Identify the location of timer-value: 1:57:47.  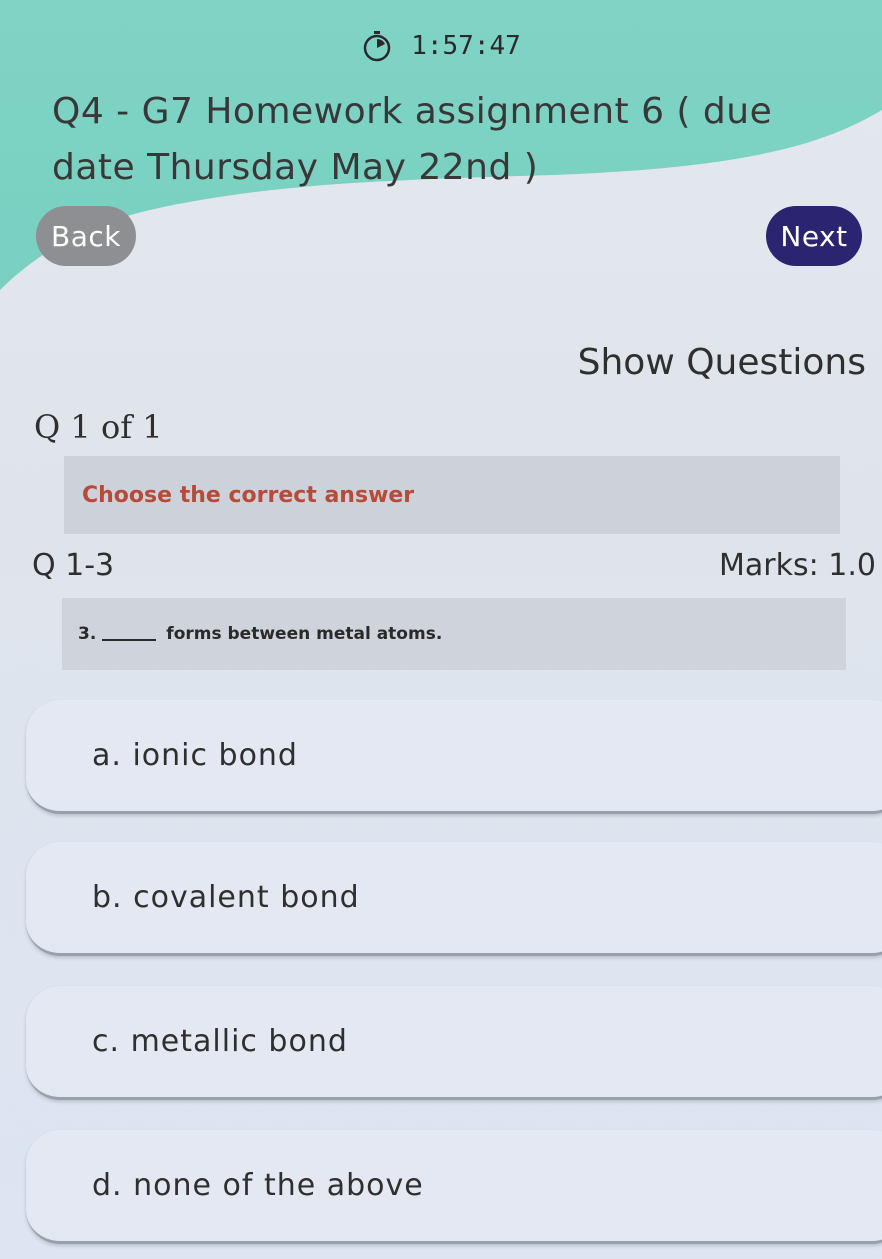
(466, 46).